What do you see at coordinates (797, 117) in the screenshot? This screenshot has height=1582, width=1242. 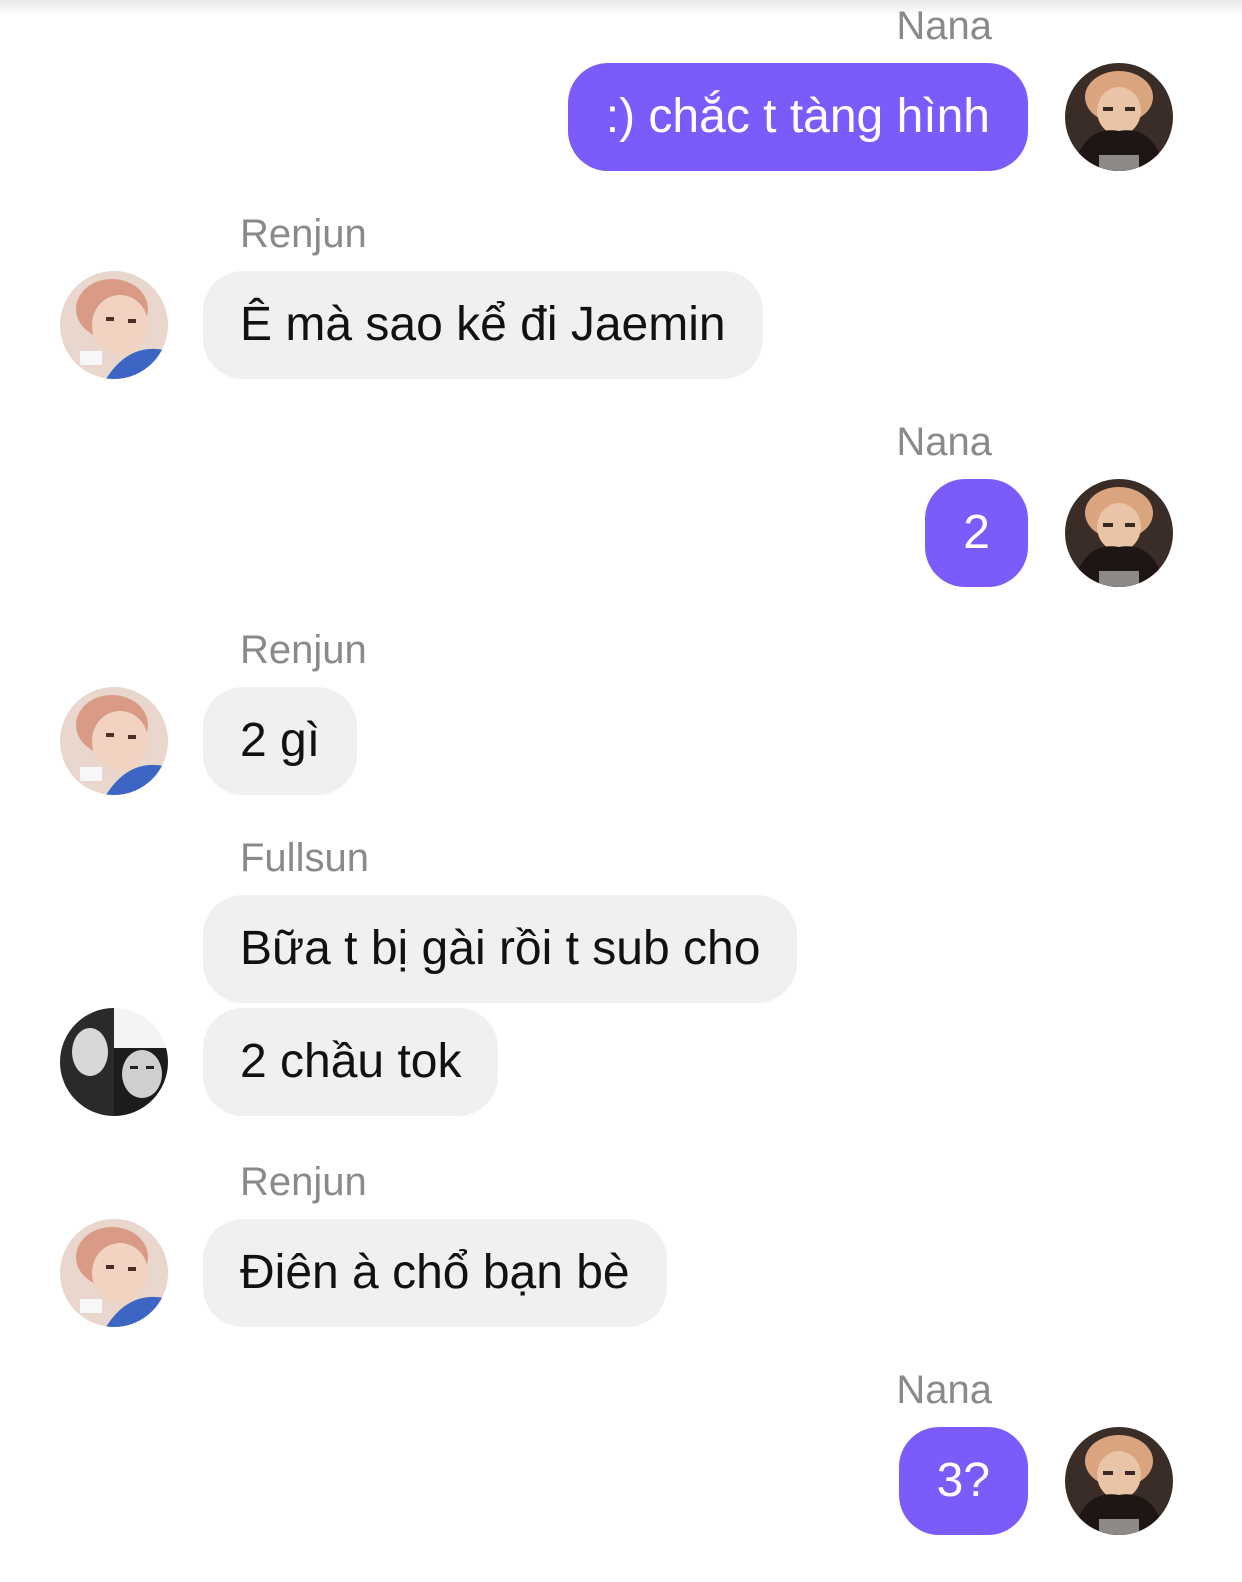 I see `message-bubble-outgoing: :) chắc t tàng hình` at bounding box center [797, 117].